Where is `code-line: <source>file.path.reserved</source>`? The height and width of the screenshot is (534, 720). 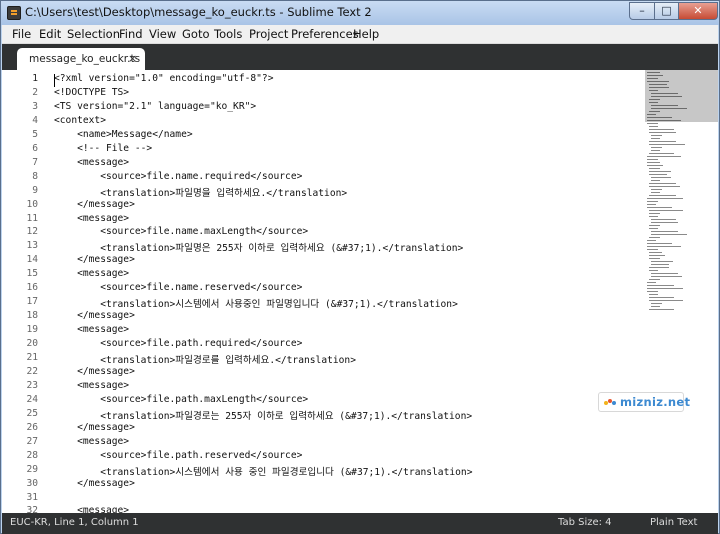
code-line: <source>file.path.reserved</source> is located at coordinates (178, 455).